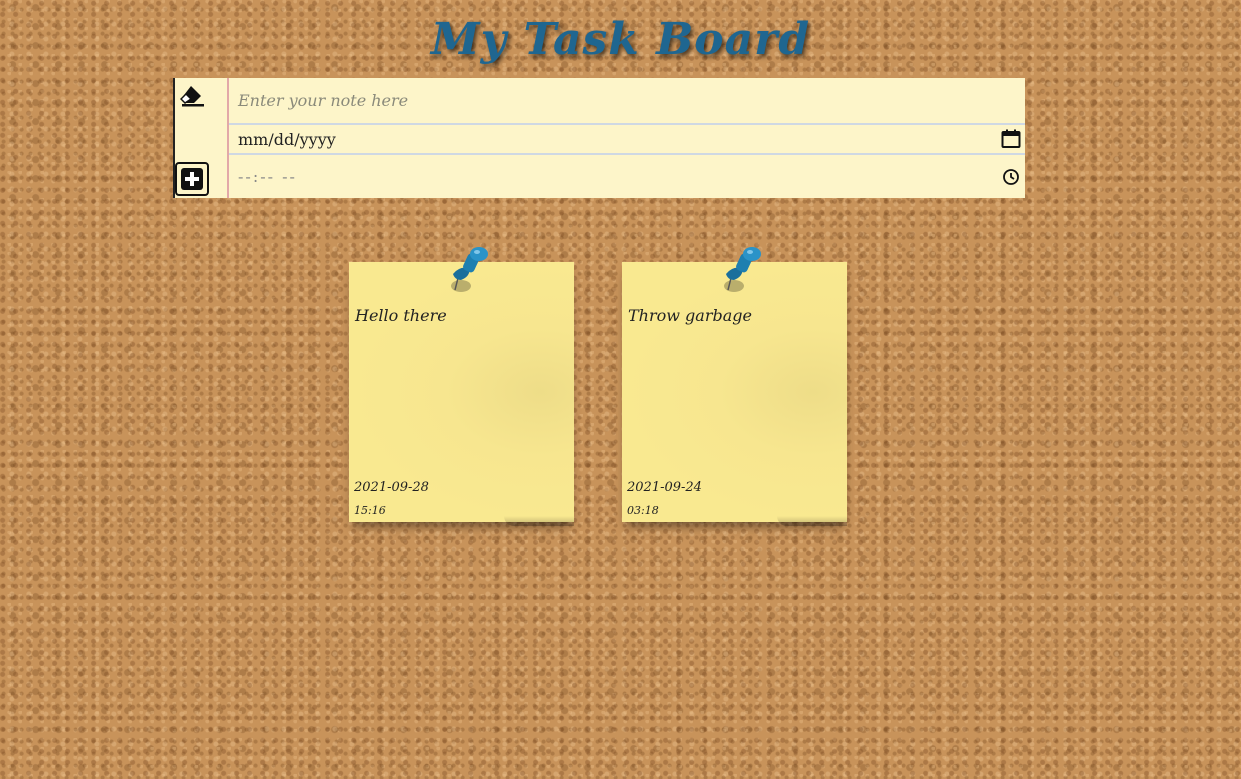  Describe the element at coordinates (323, 100) in the screenshot. I see `note-input-placeholder: Enter your note here` at that location.